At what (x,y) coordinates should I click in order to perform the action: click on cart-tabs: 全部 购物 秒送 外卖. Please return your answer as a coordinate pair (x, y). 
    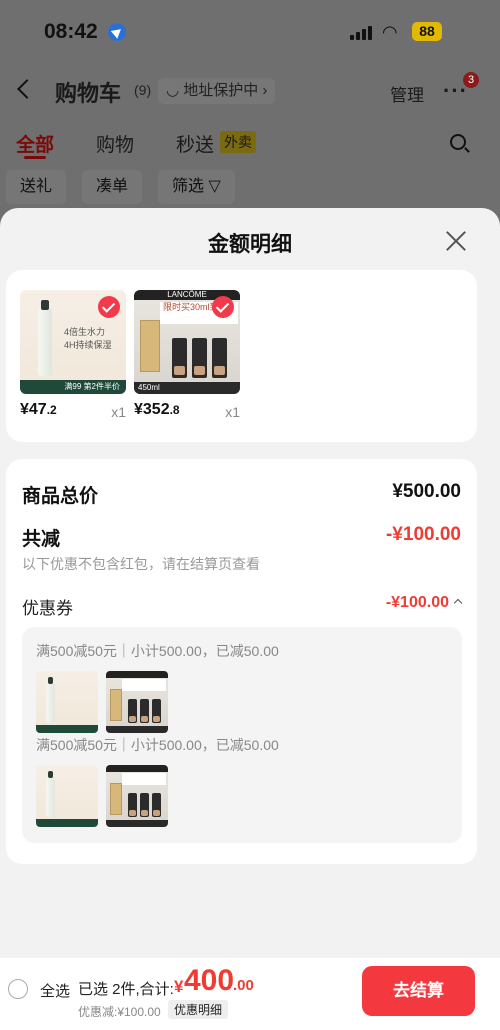
    Looking at the image, I should click on (250, 145).